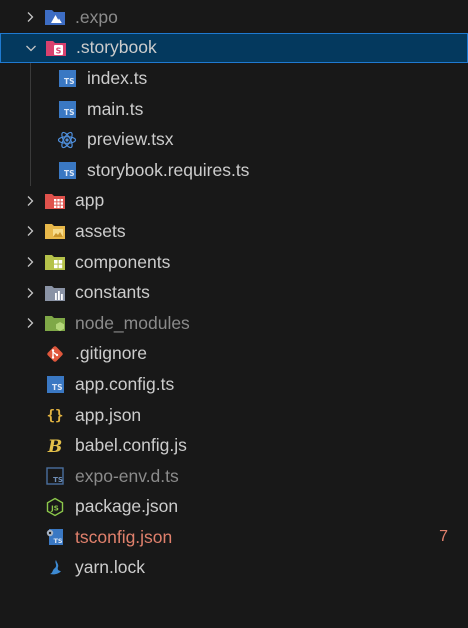 Image resolution: width=468 pixels, height=628 pixels. I want to click on tree-item-label: app.json, so click(108, 414).